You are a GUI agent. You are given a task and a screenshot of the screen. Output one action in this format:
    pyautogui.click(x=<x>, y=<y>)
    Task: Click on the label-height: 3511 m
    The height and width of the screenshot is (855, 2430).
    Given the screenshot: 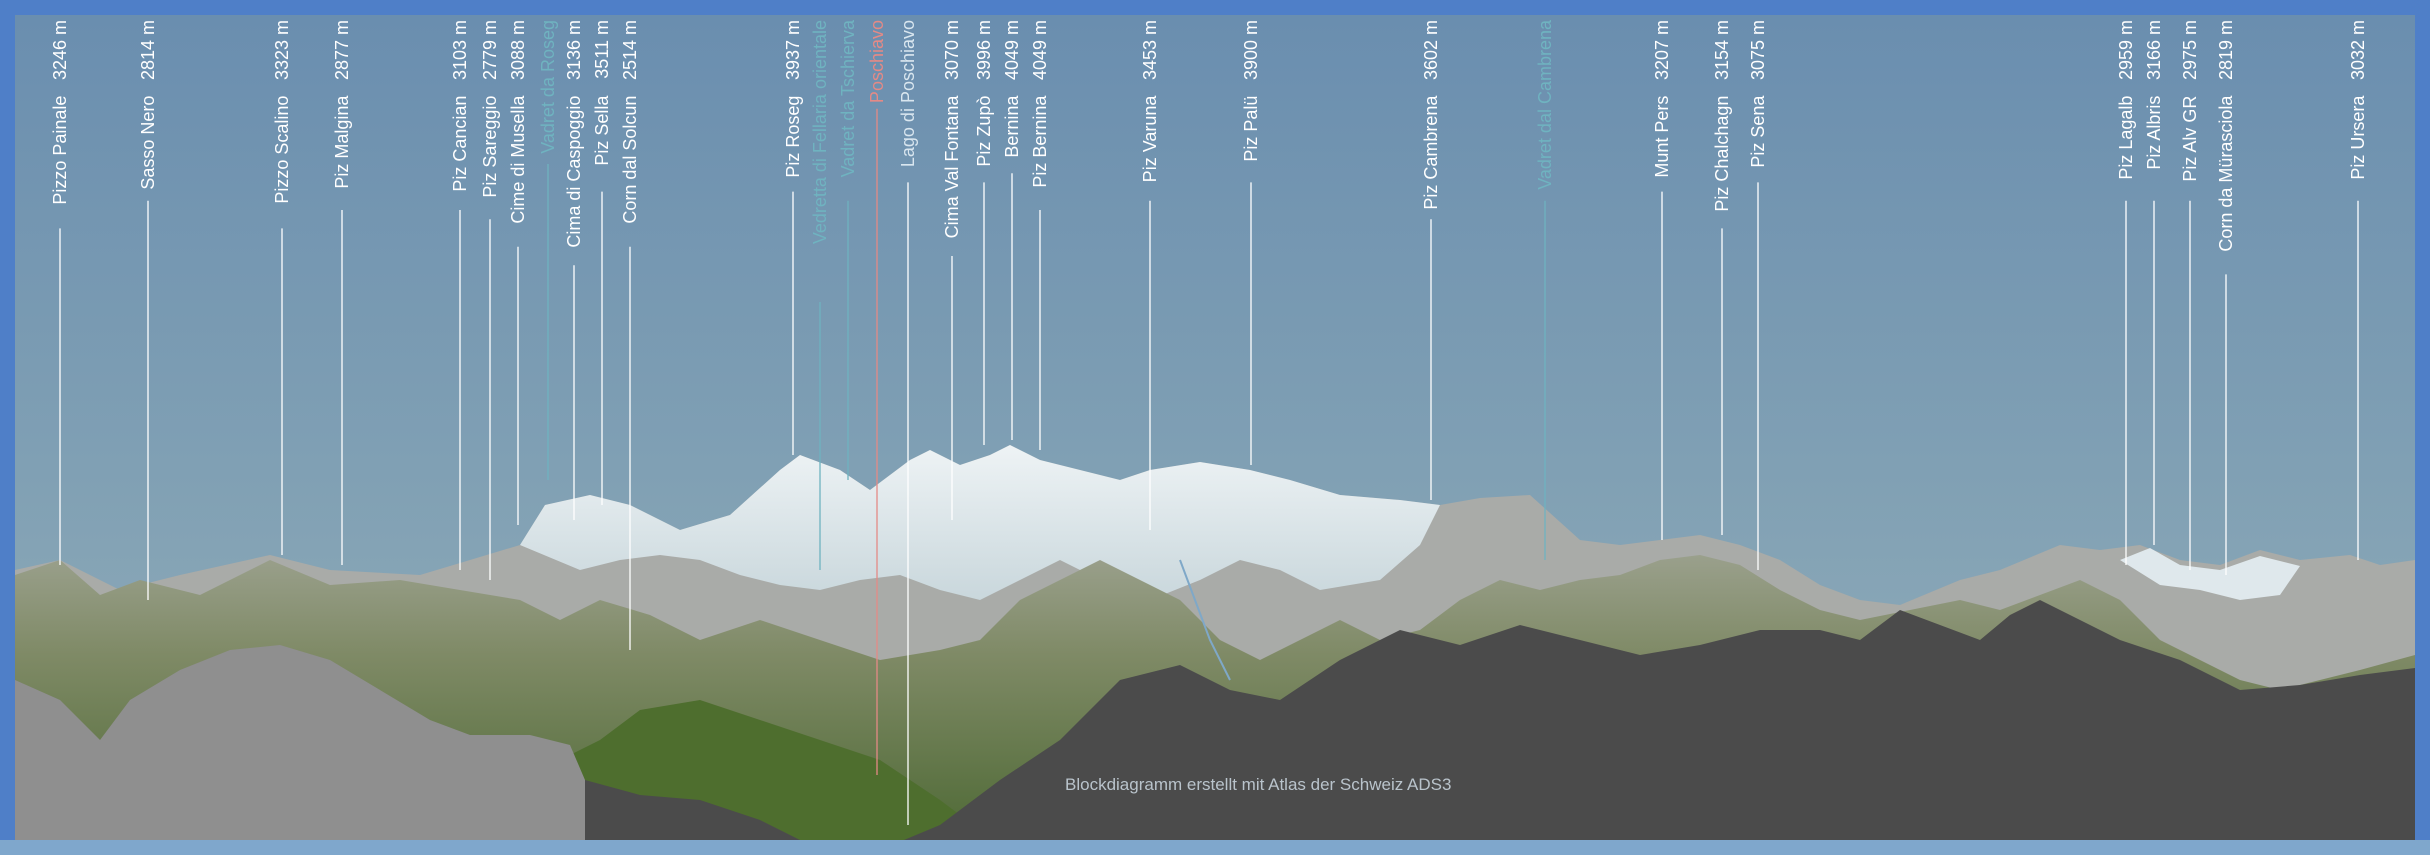 What is the action you would take?
    pyautogui.click(x=602, y=49)
    